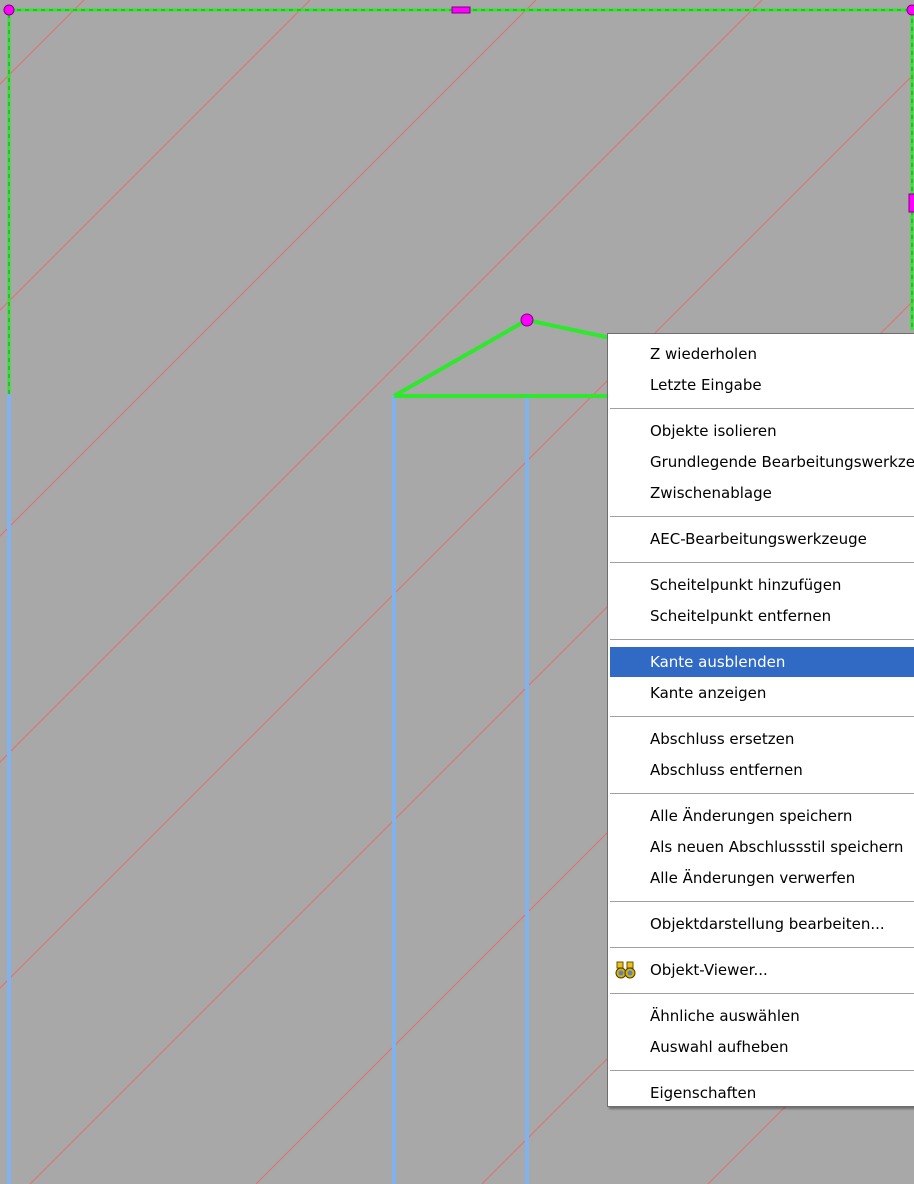 This screenshot has width=914, height=1184. I want to click on grip-vertex-endcap, so click(527, 320).